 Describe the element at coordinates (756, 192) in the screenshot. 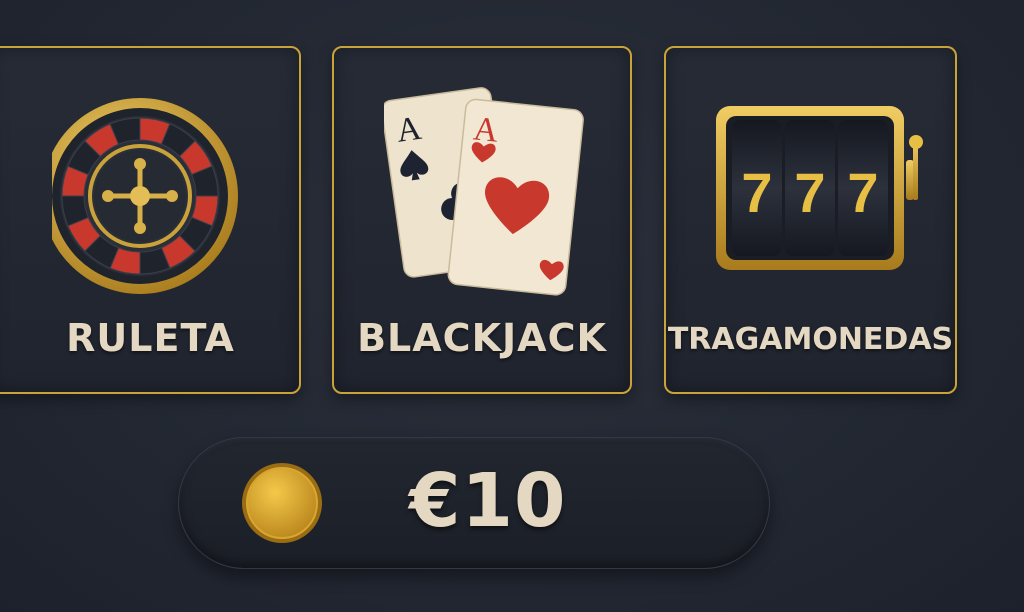

I see `reel-symbol-1: 7` at that location.